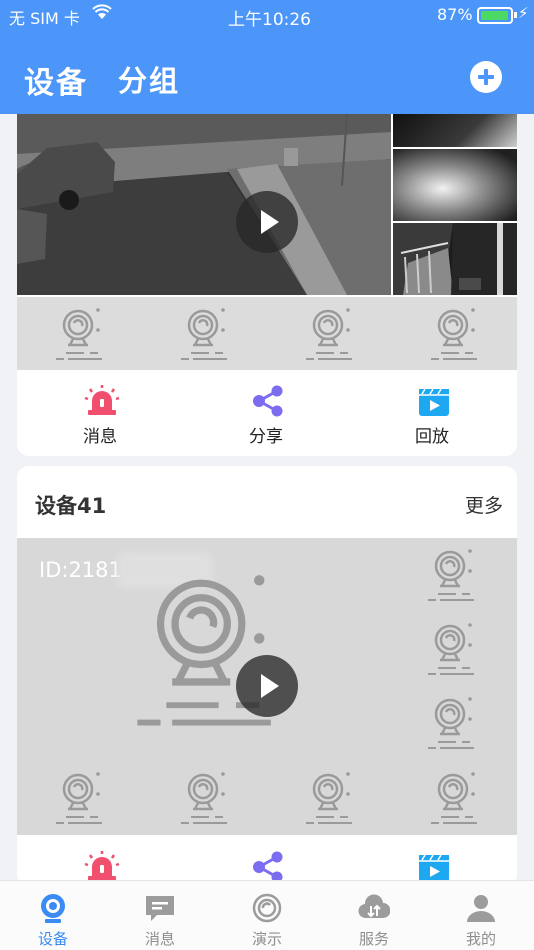 The image size is (534, 950). Describe the element at coordinates (480, 939) in the screenshot. I see `tab-label: 我的` at that location.